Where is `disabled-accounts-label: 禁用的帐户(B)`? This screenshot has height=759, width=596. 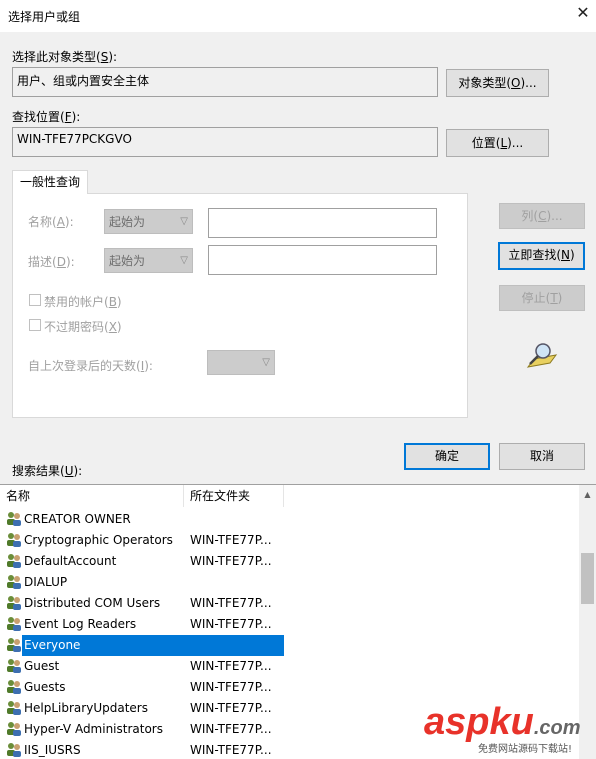
disabled-accounts-label: 禁用的帐户(B) is located at coordinates (83, 302).